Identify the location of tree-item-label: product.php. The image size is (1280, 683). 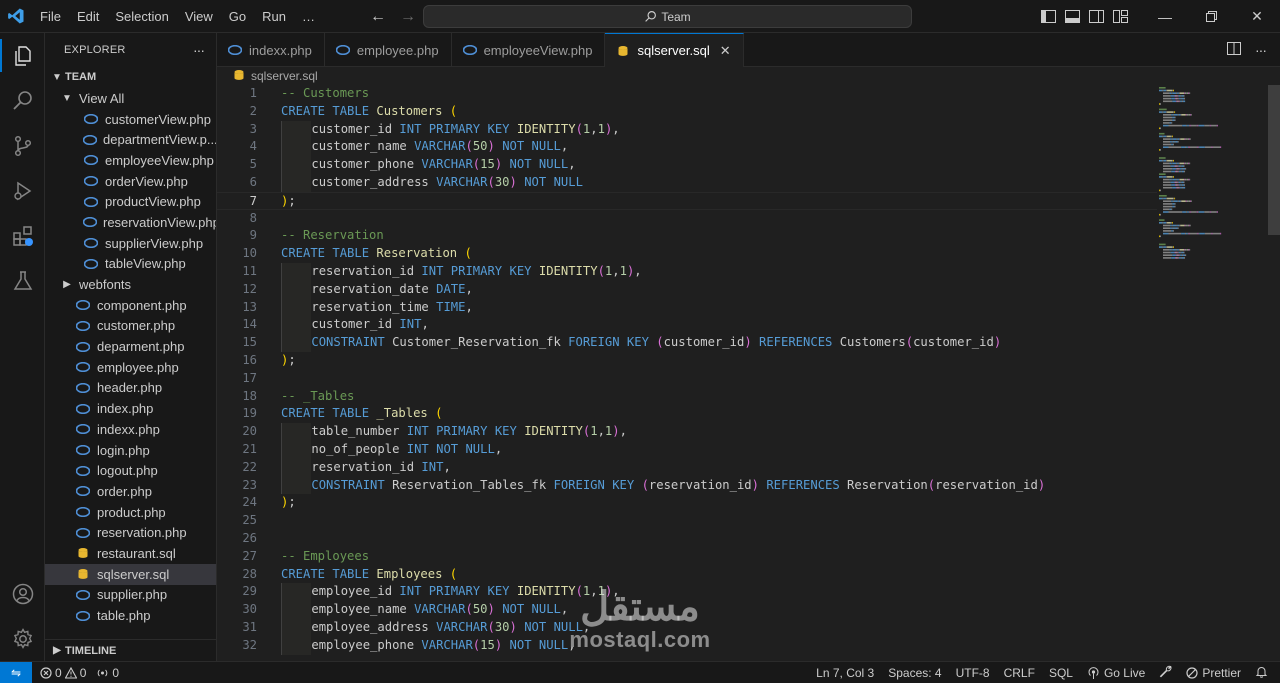
(131, 512).